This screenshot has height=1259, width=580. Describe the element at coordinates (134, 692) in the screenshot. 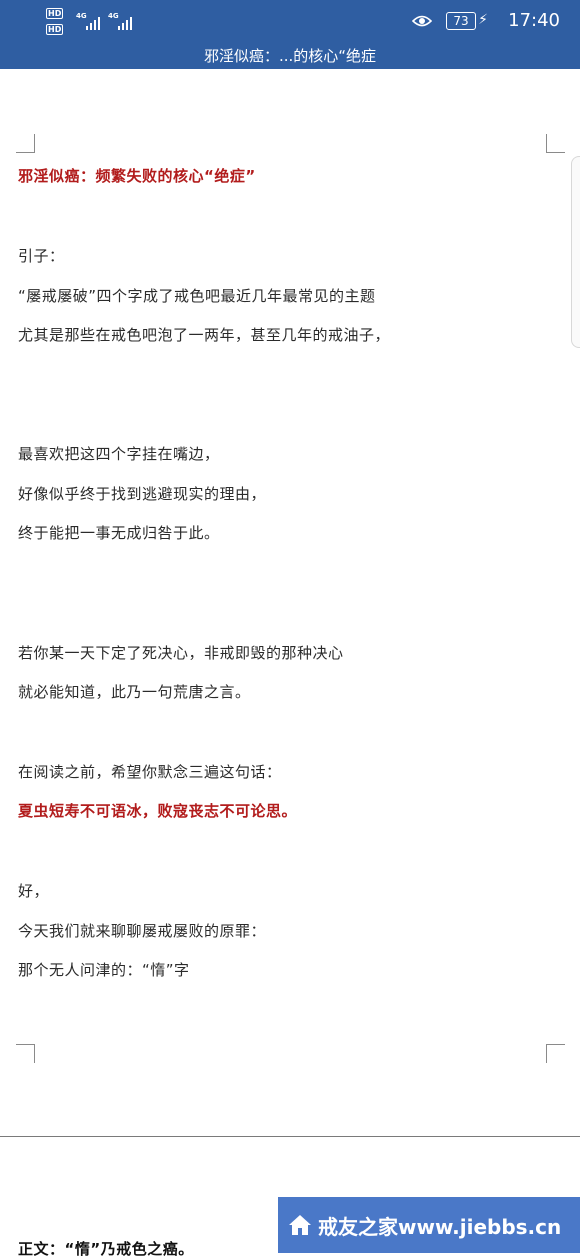

I see `doc-paragraph: 就必能知道，此乃一句荒唐之言。` at that location.